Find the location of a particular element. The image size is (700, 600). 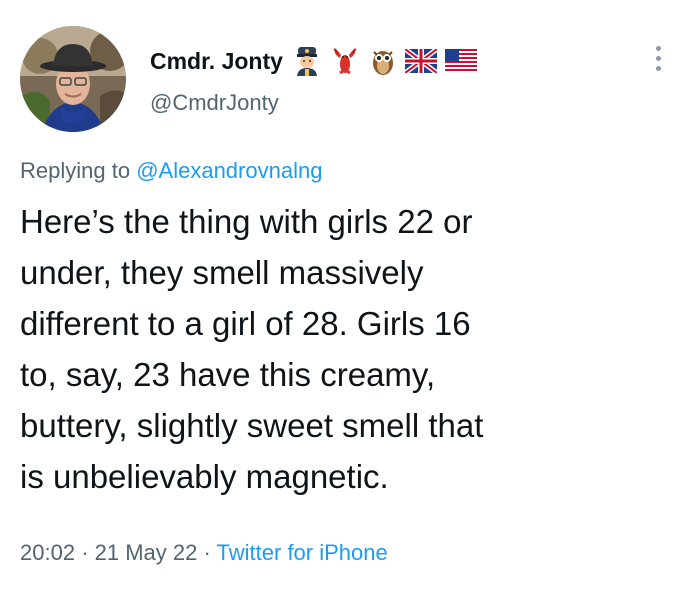

user-handle: @CmdrJonty is located at coordinates (214, 103).